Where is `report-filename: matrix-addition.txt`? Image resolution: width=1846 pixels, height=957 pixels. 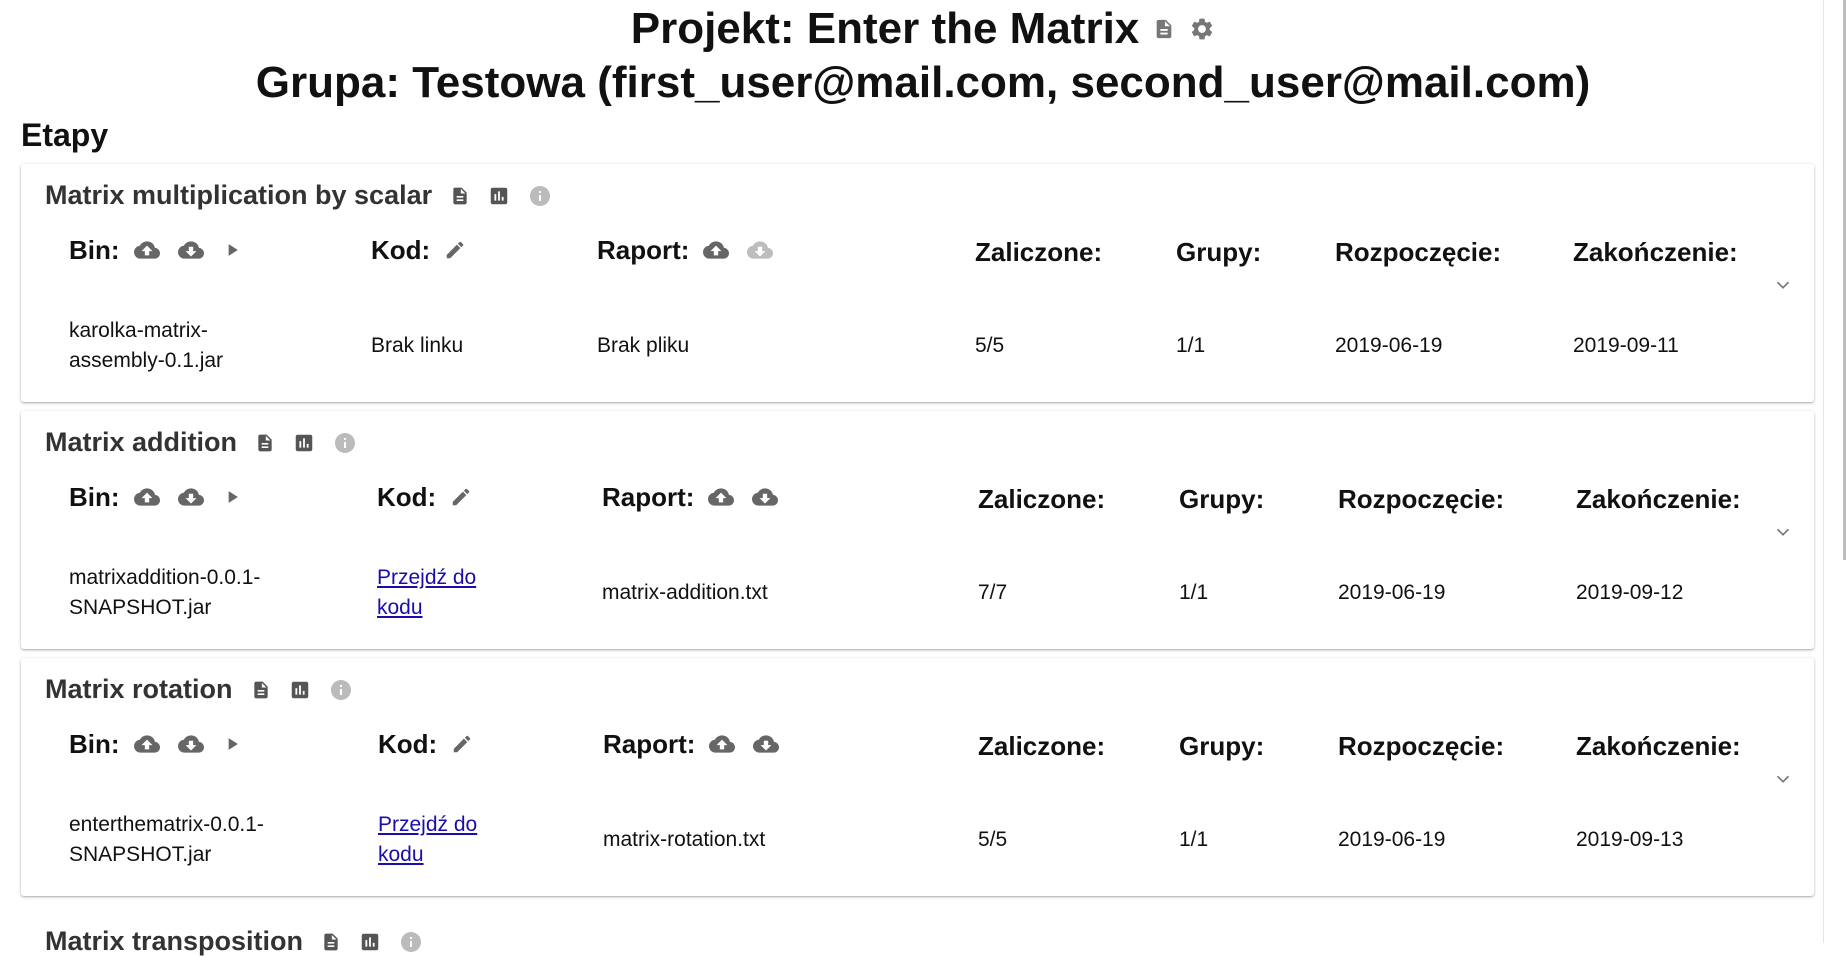
report-filename: matrix-addition.txt is located at coordinates (685, 592).